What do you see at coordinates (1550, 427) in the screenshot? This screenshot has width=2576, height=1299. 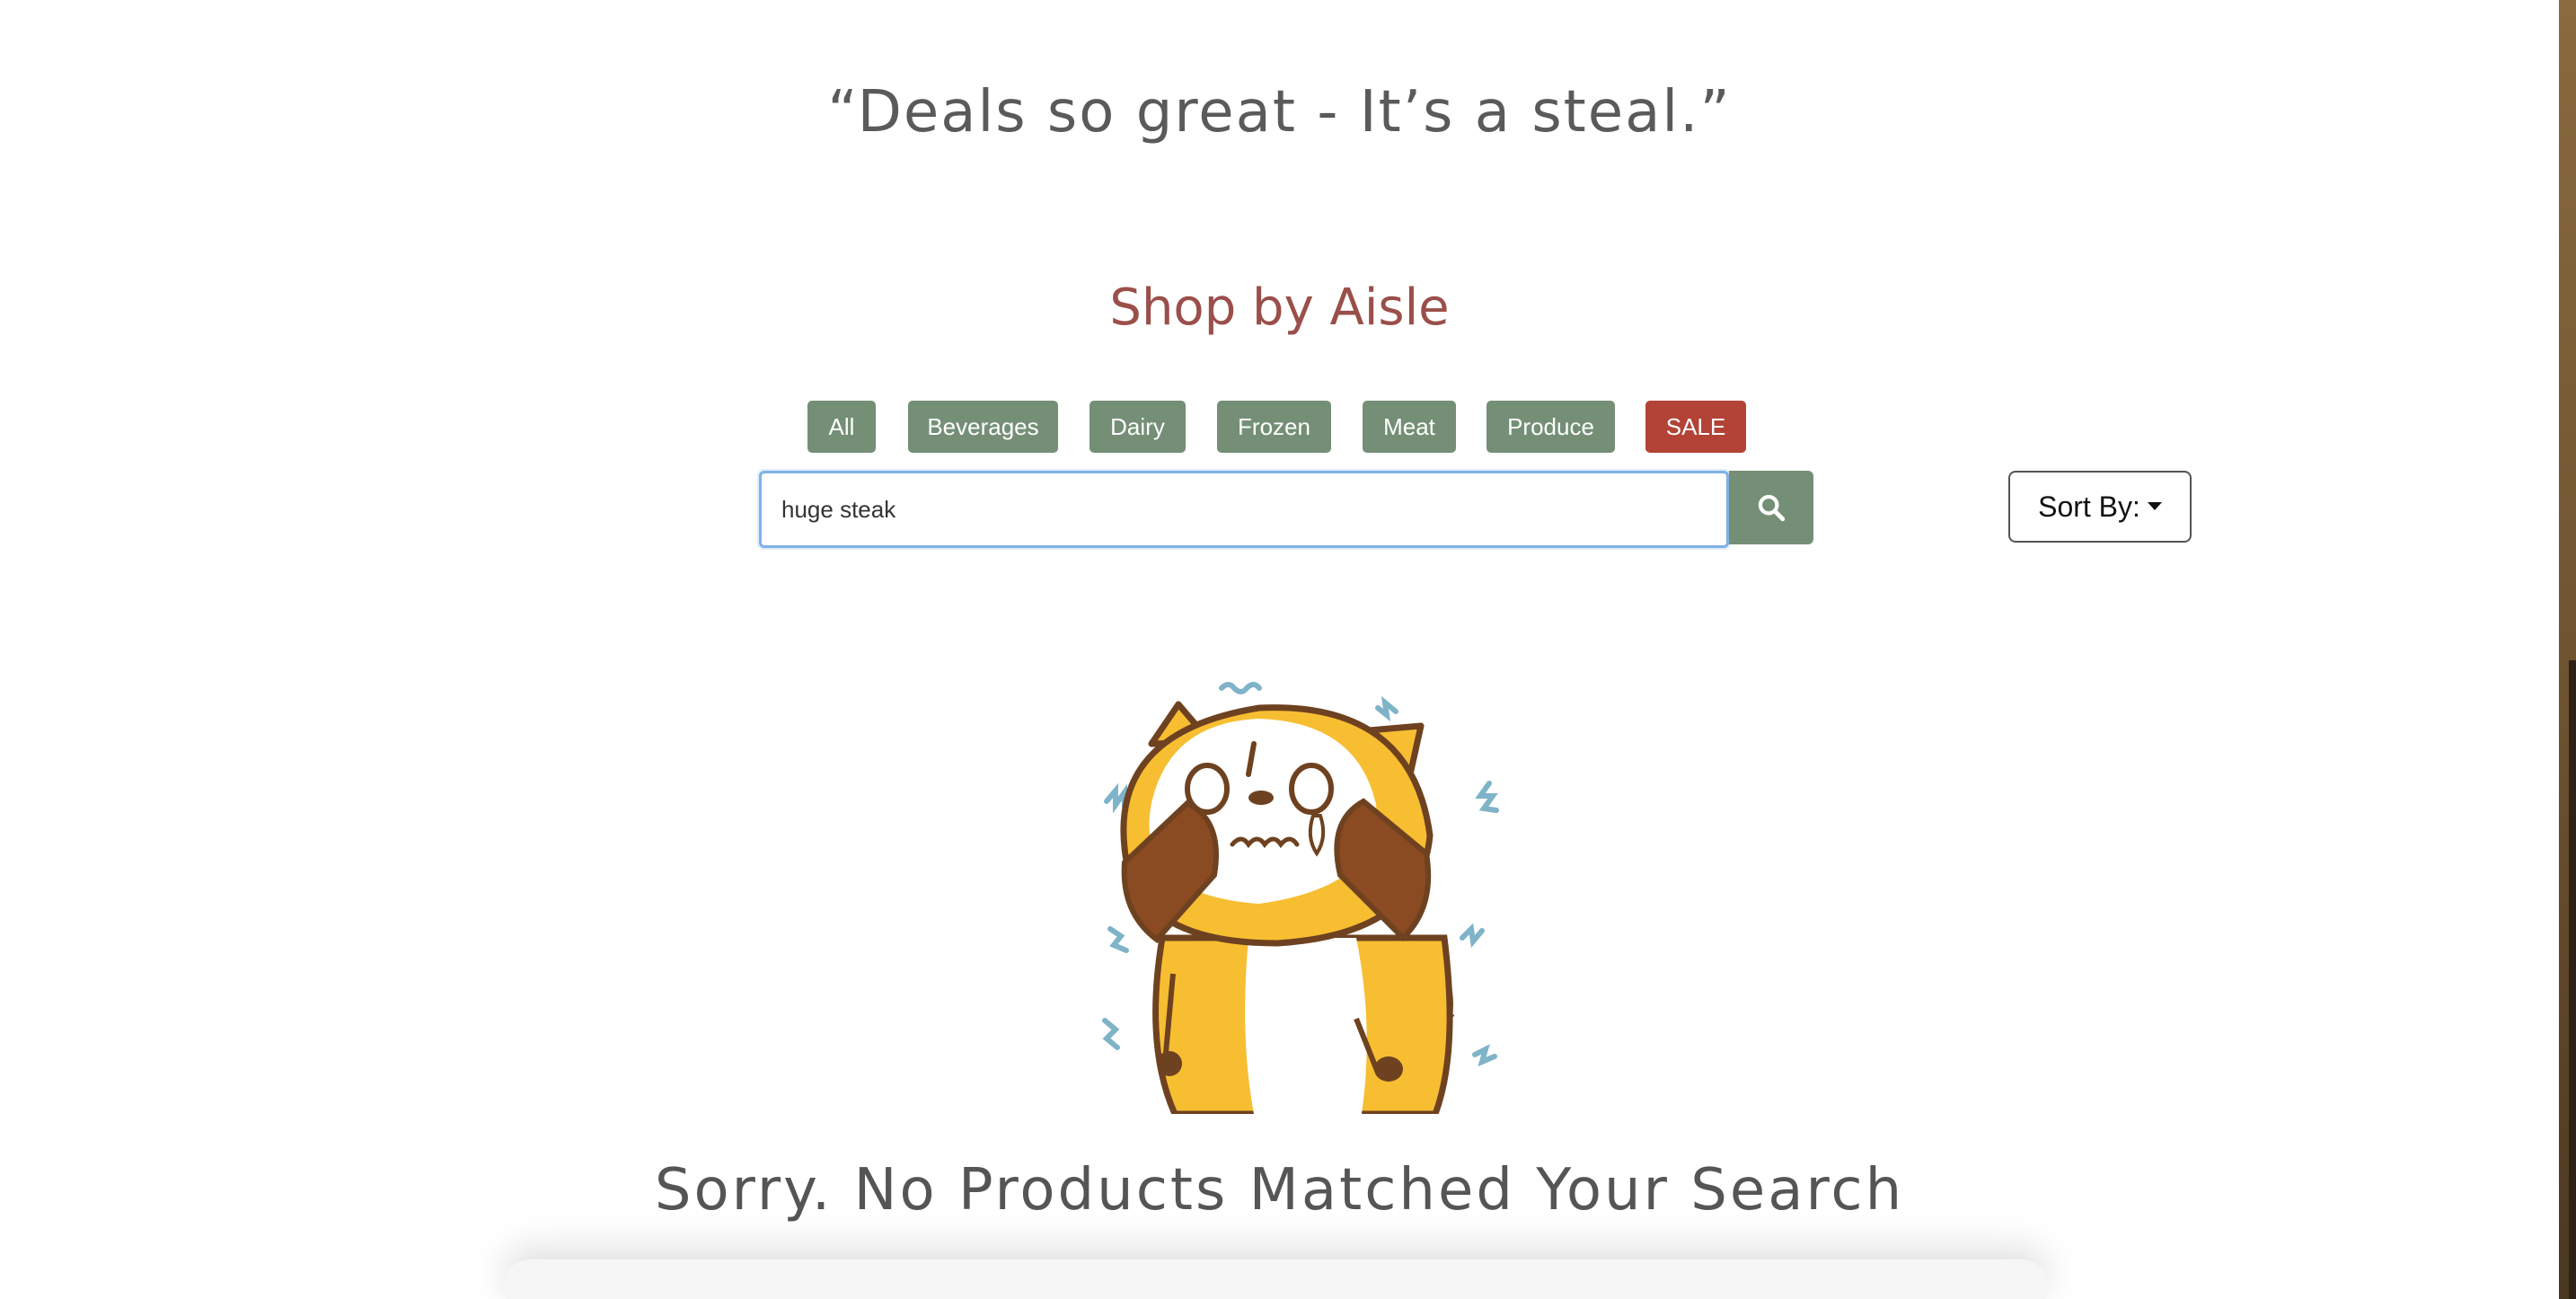 I see `aisle-button-produce: Produce` at bounding box center [1550, 427].